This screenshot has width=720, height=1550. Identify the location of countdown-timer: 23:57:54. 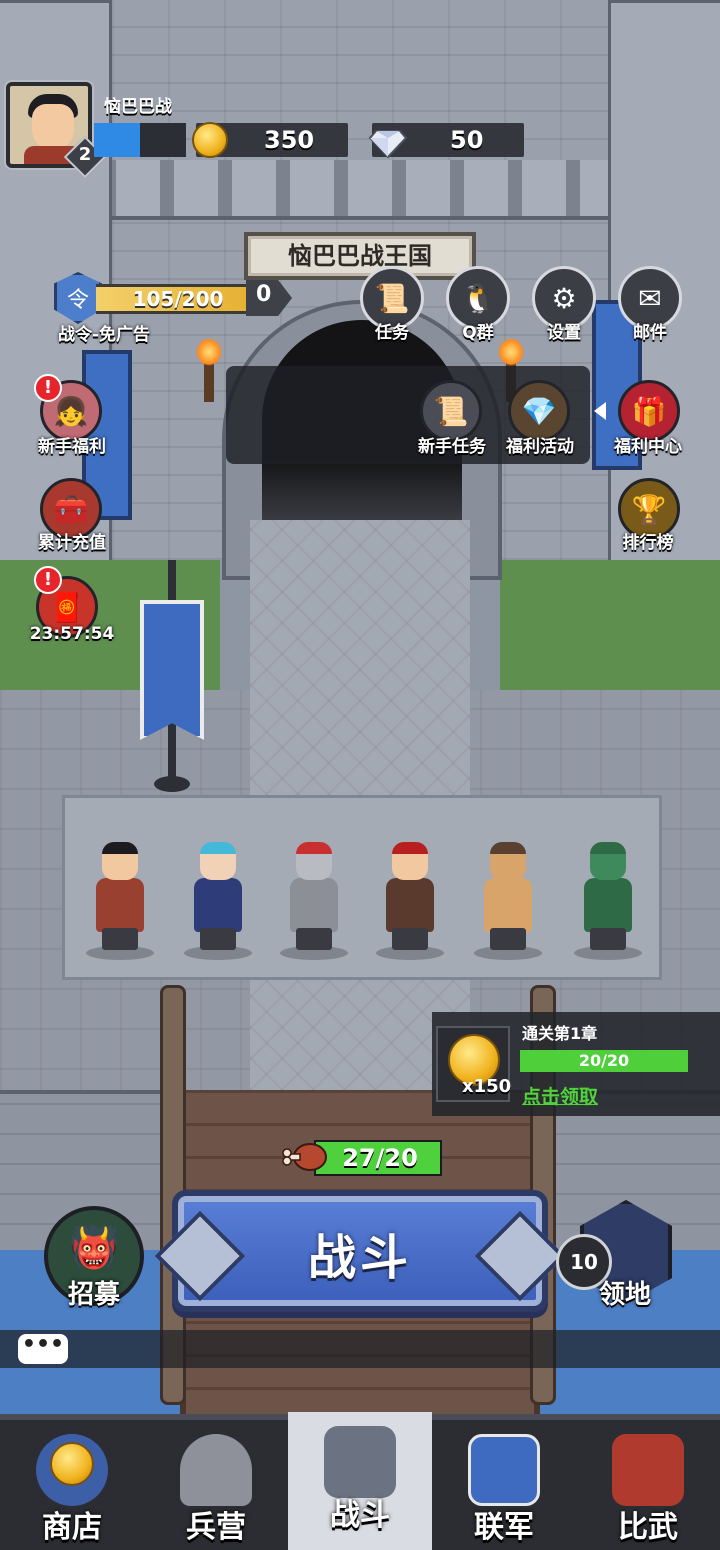
(72, 634).